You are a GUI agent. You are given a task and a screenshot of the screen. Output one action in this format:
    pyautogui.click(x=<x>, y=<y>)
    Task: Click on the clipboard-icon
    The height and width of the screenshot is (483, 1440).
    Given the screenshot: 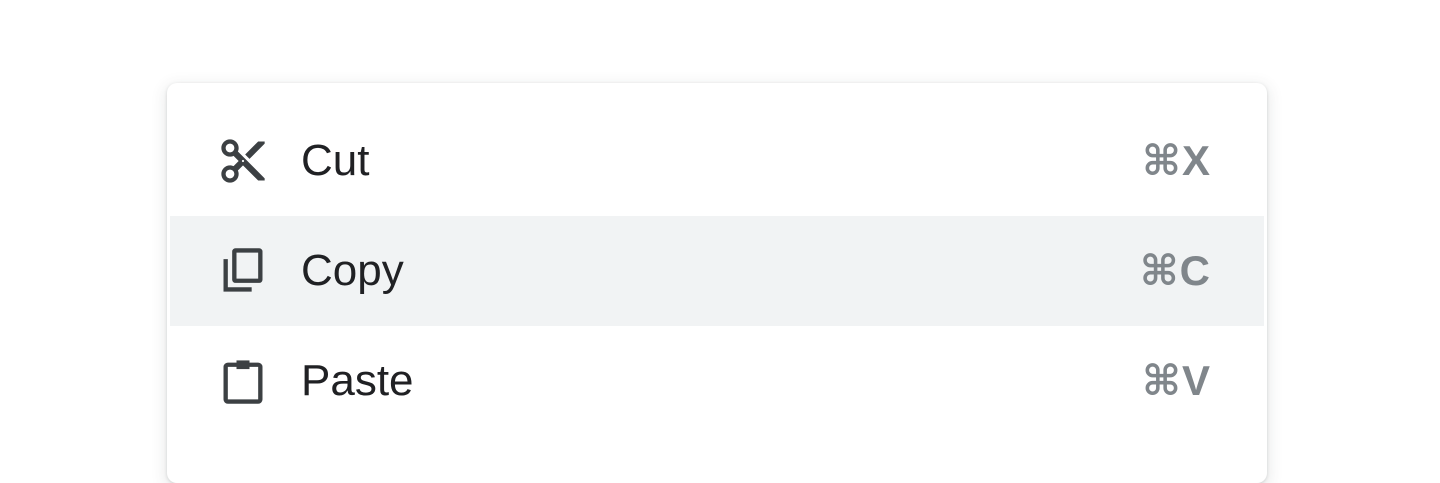 What is the action you would take?
    pyautogui.click(x=243, y=381)
    